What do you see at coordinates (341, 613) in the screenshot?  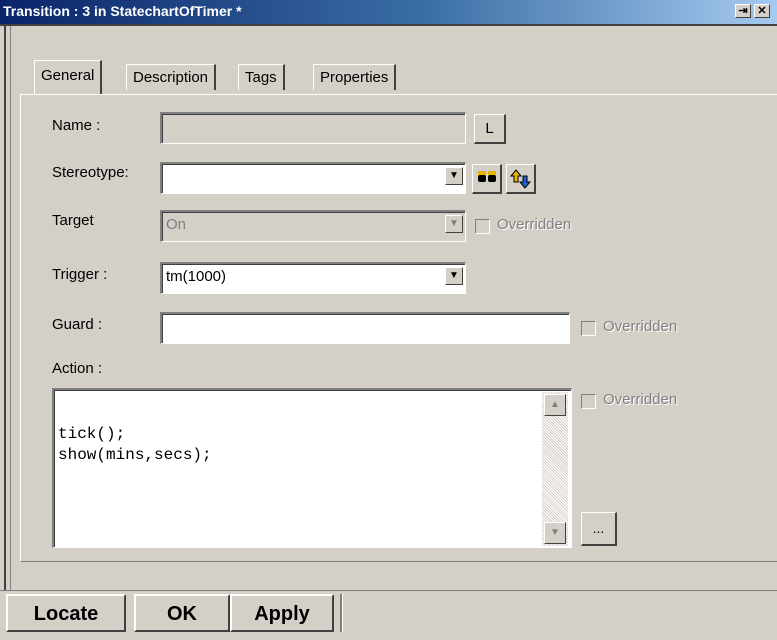 I see `button-bar-divider` at bounding box center [341, 613].